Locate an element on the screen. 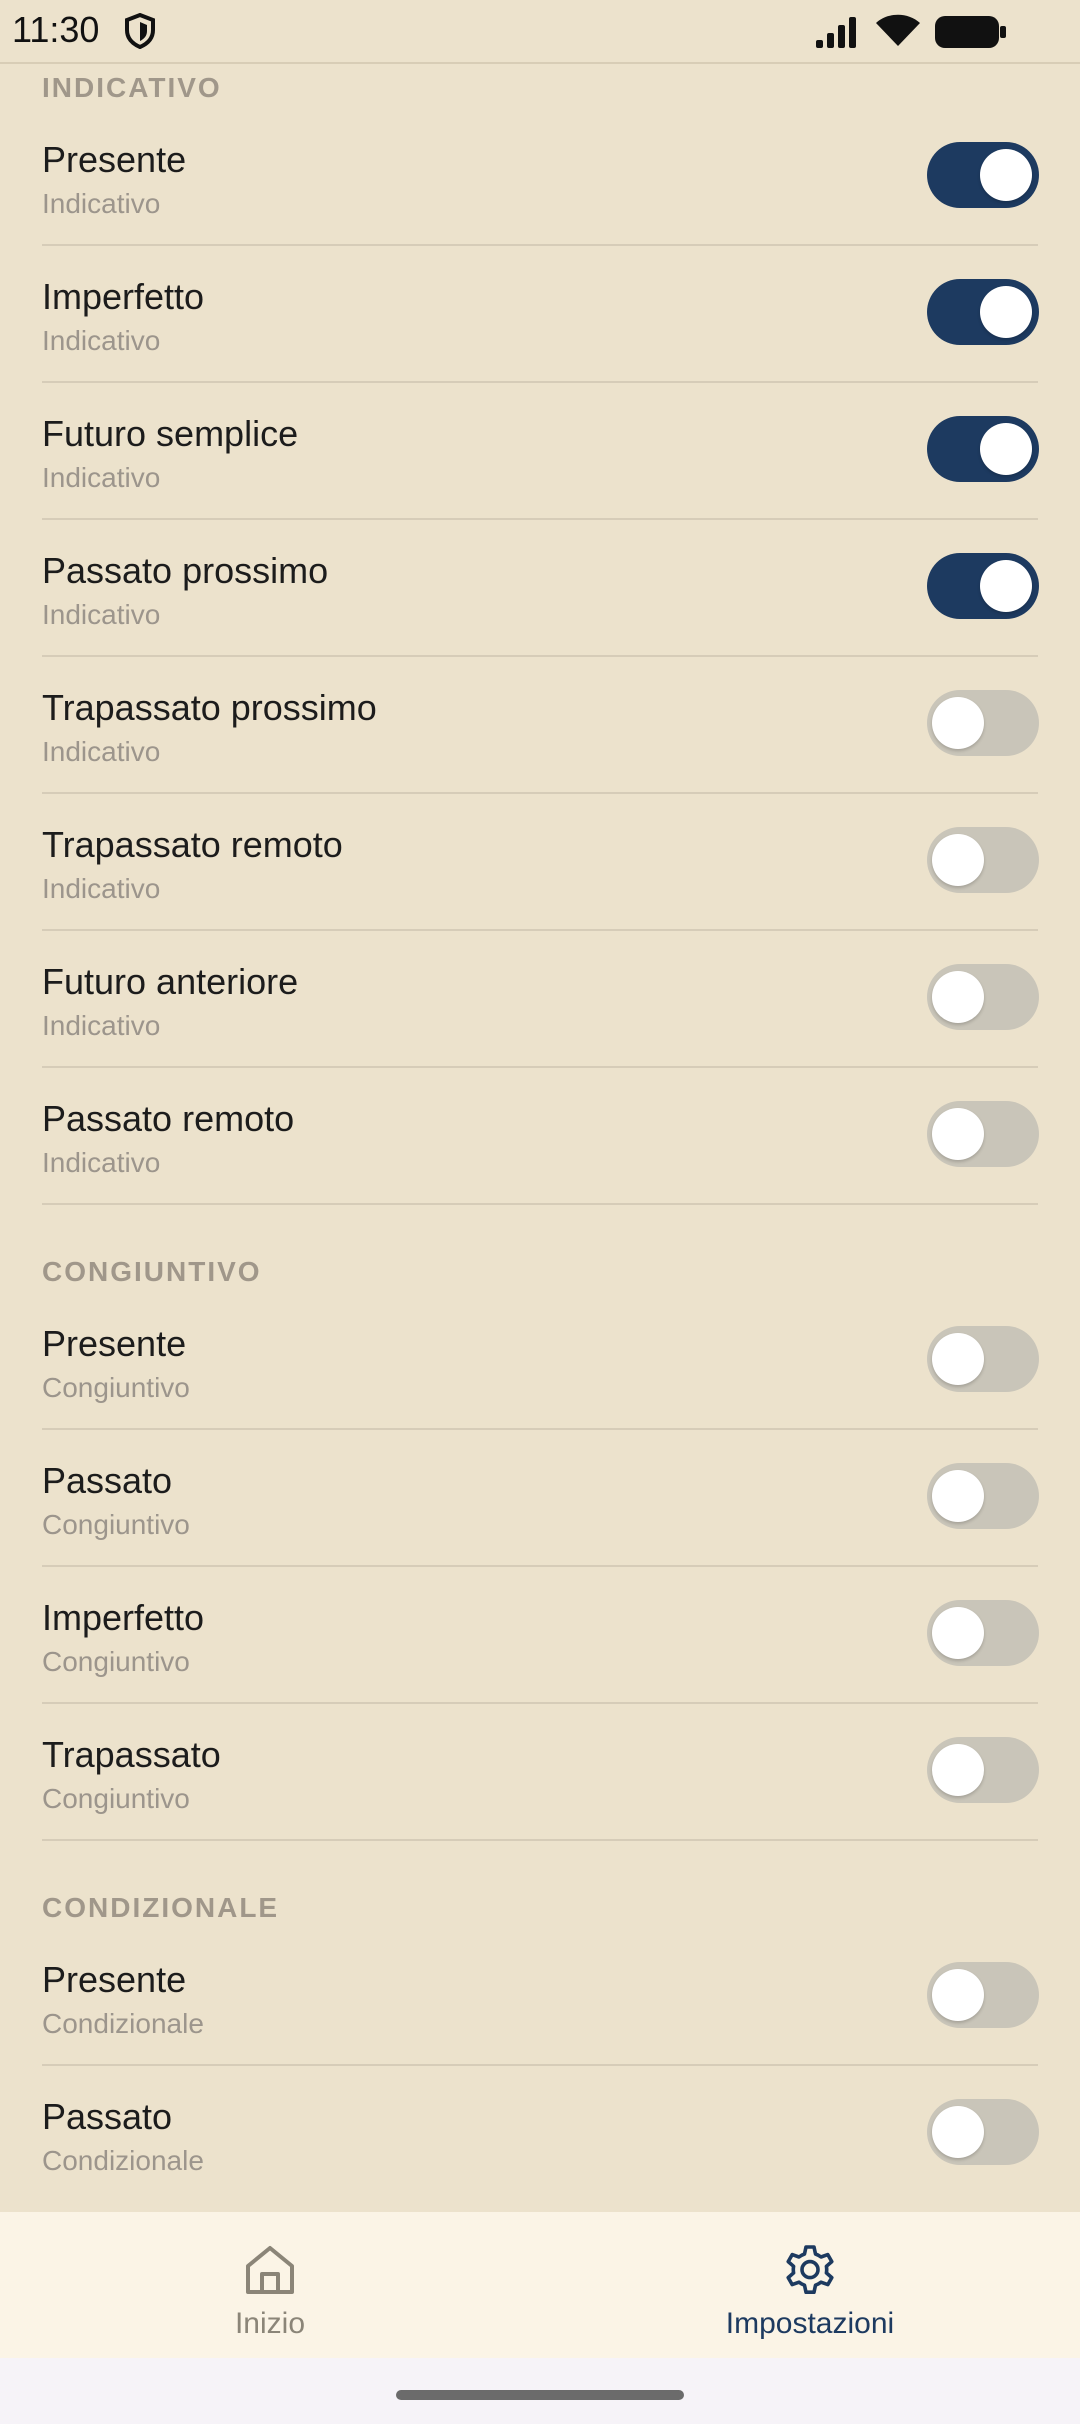 This screenshot has width=1080, height=2424. section-header-condizionale: CONDIZIONALE is located at coordinates (161, 1907).